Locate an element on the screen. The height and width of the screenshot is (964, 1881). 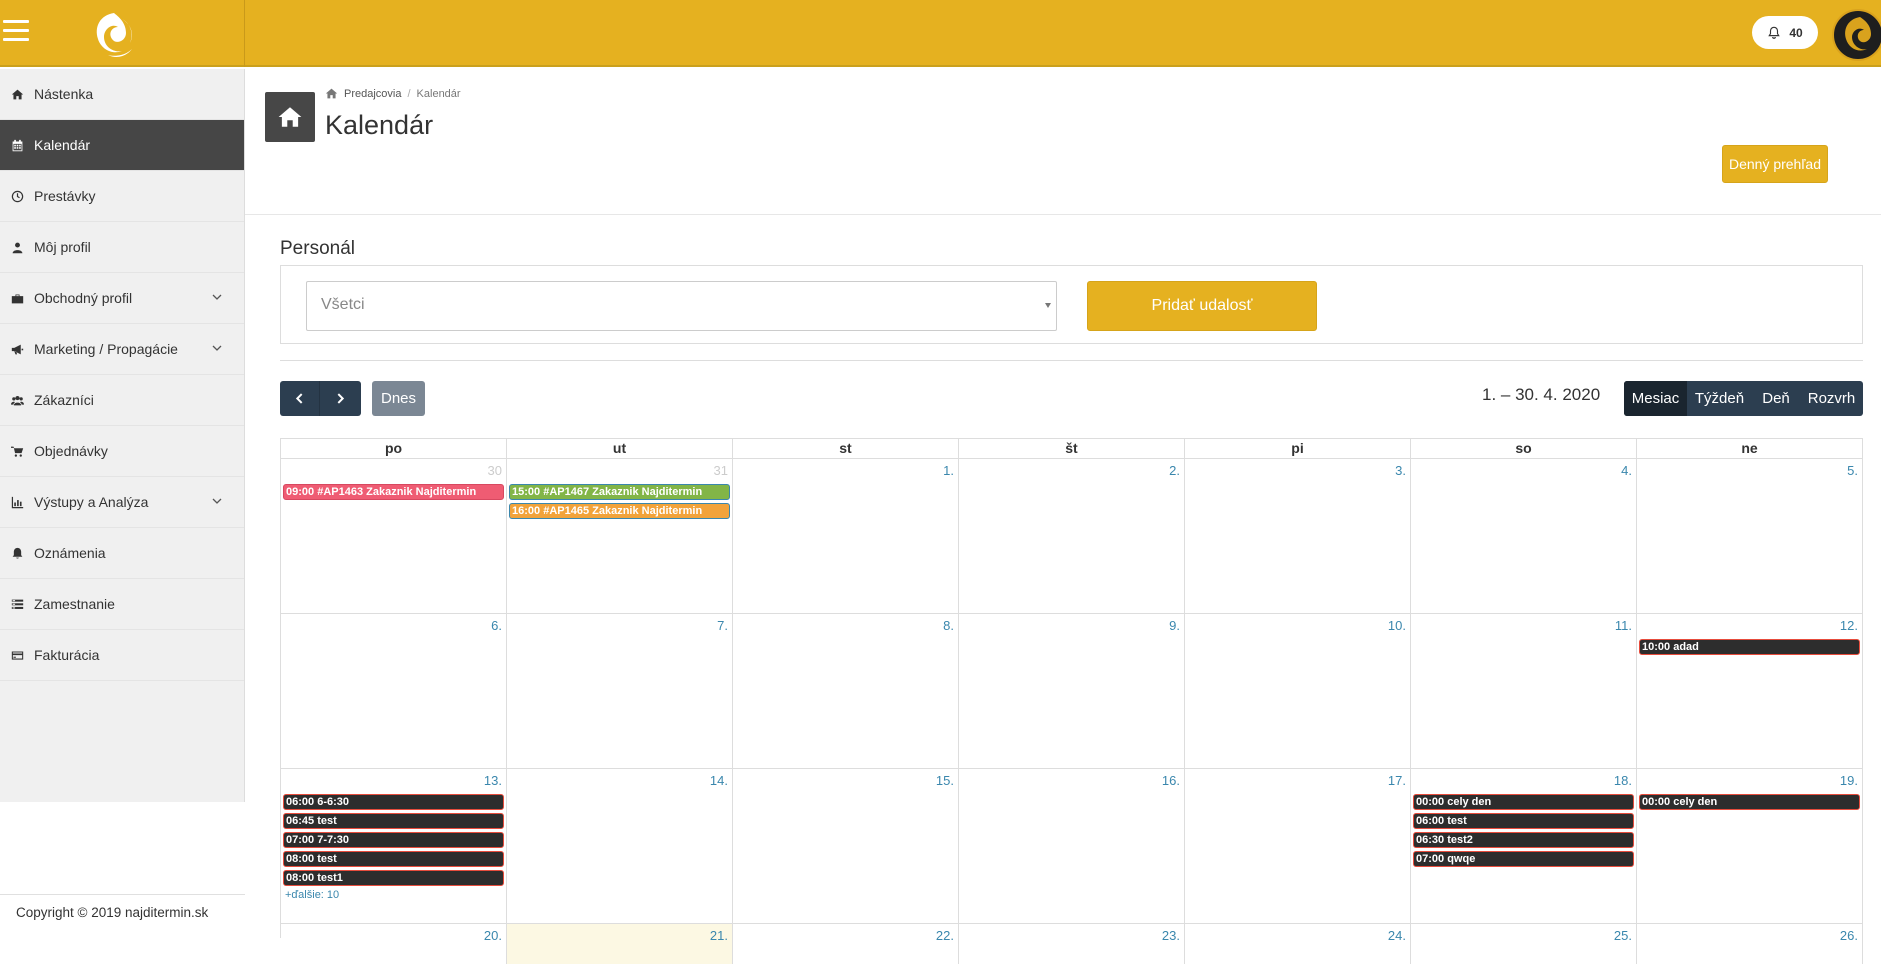
calendar-day-cell: 12. 10:00 adad is located at coordinates (1750, 691).